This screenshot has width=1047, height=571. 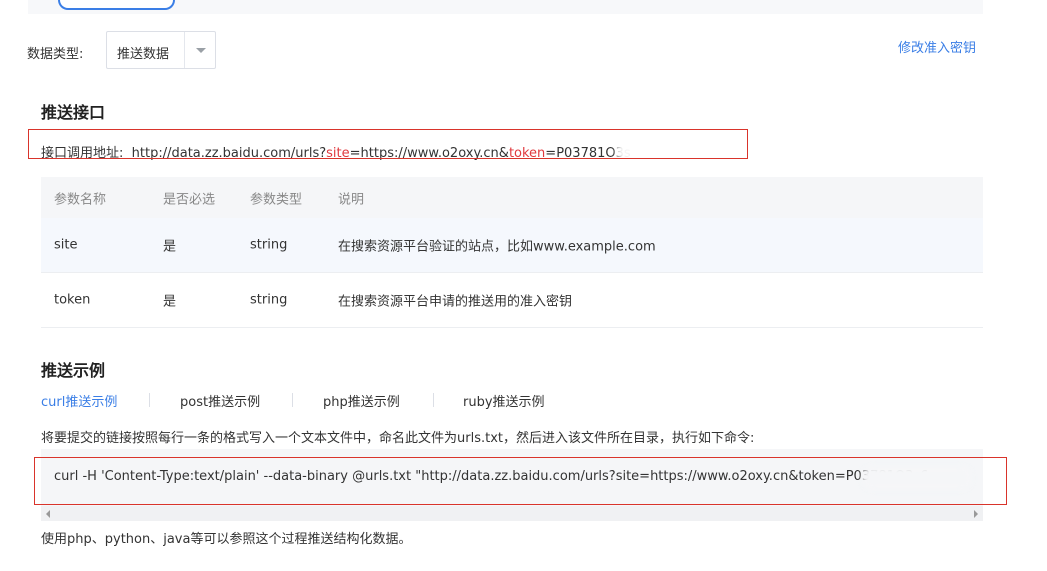 What do you see at coordinates (48, 514) in the screenshot?
I see `scroll-left-icon` at bounding box center [48, 514].